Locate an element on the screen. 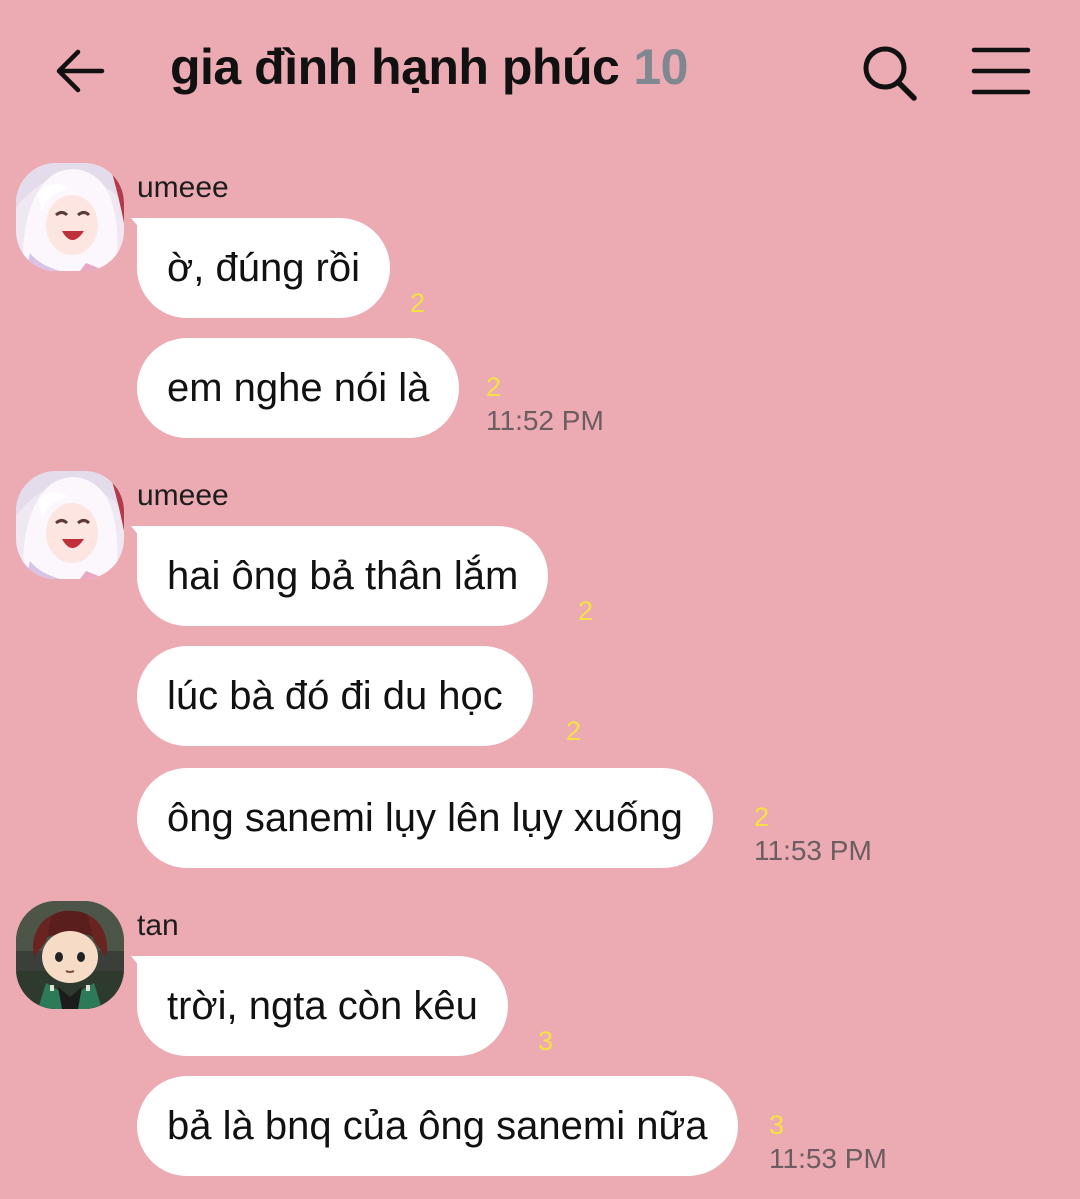  message-bubble: ông sanemi lụy lên lụy xuống is located at coordinates (425, 818).